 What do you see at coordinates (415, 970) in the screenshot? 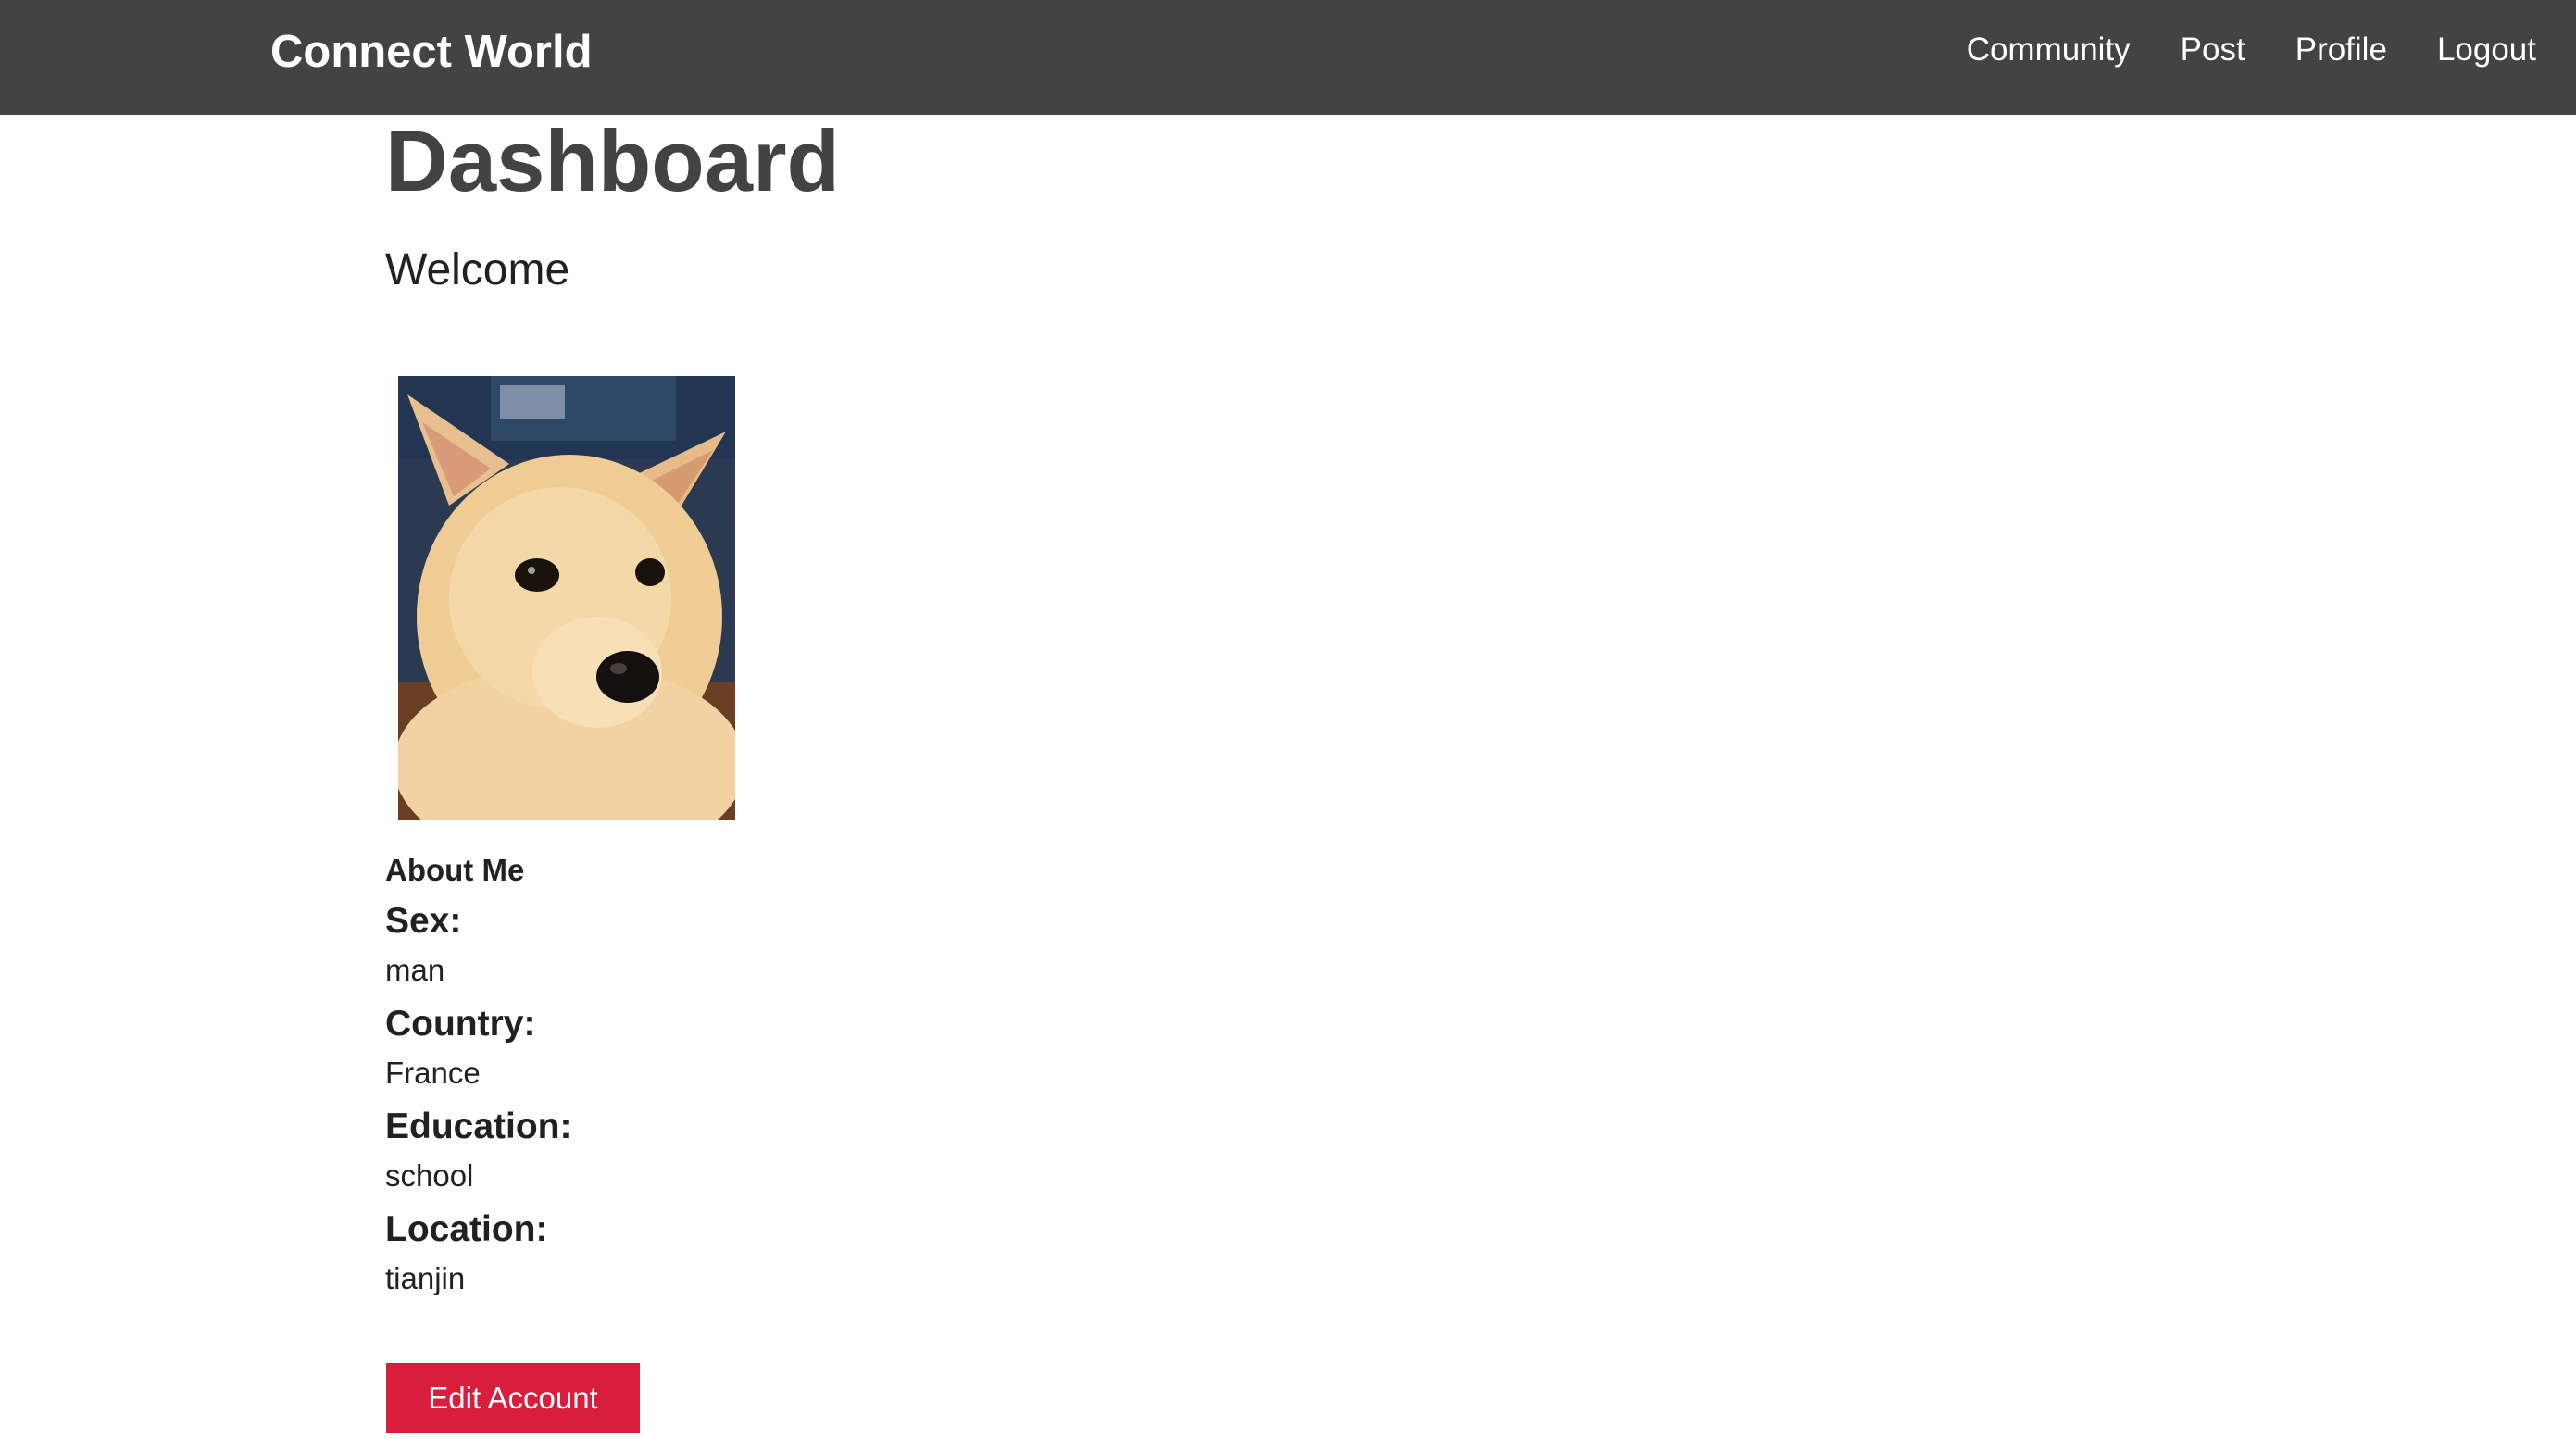
I see `field-value-sex: man` at bounding box center [415, 970].